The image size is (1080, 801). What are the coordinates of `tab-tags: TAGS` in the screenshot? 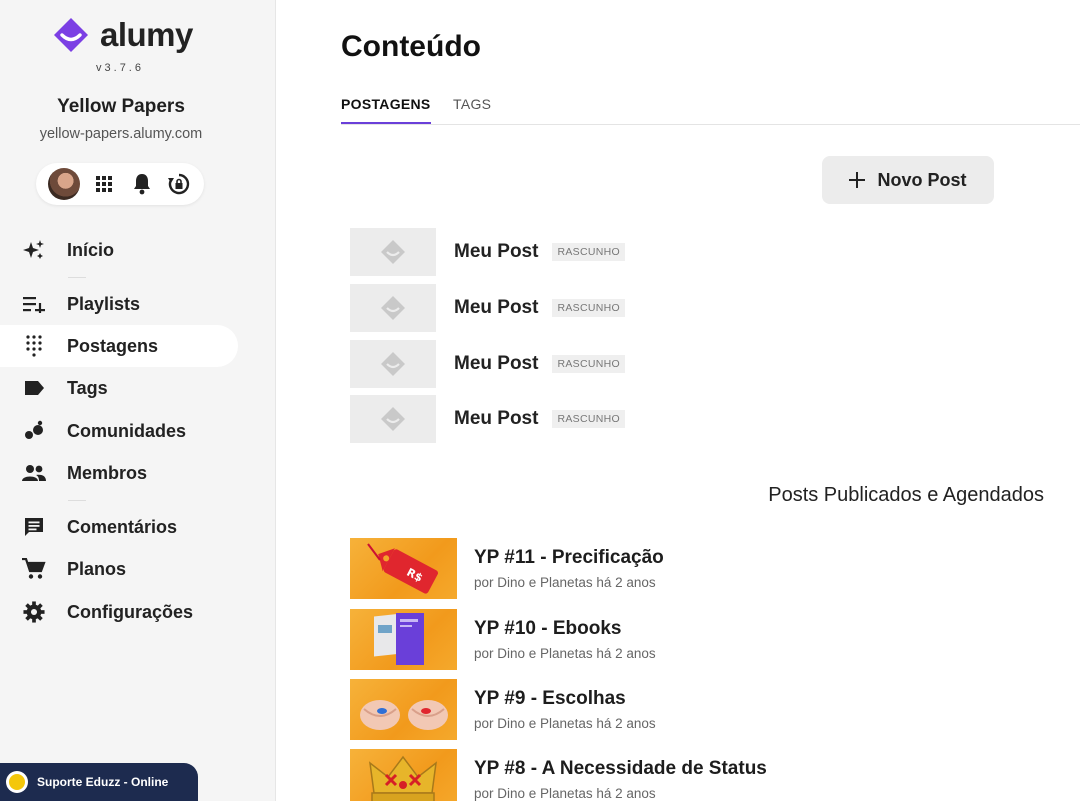 It's located at (472, 104).